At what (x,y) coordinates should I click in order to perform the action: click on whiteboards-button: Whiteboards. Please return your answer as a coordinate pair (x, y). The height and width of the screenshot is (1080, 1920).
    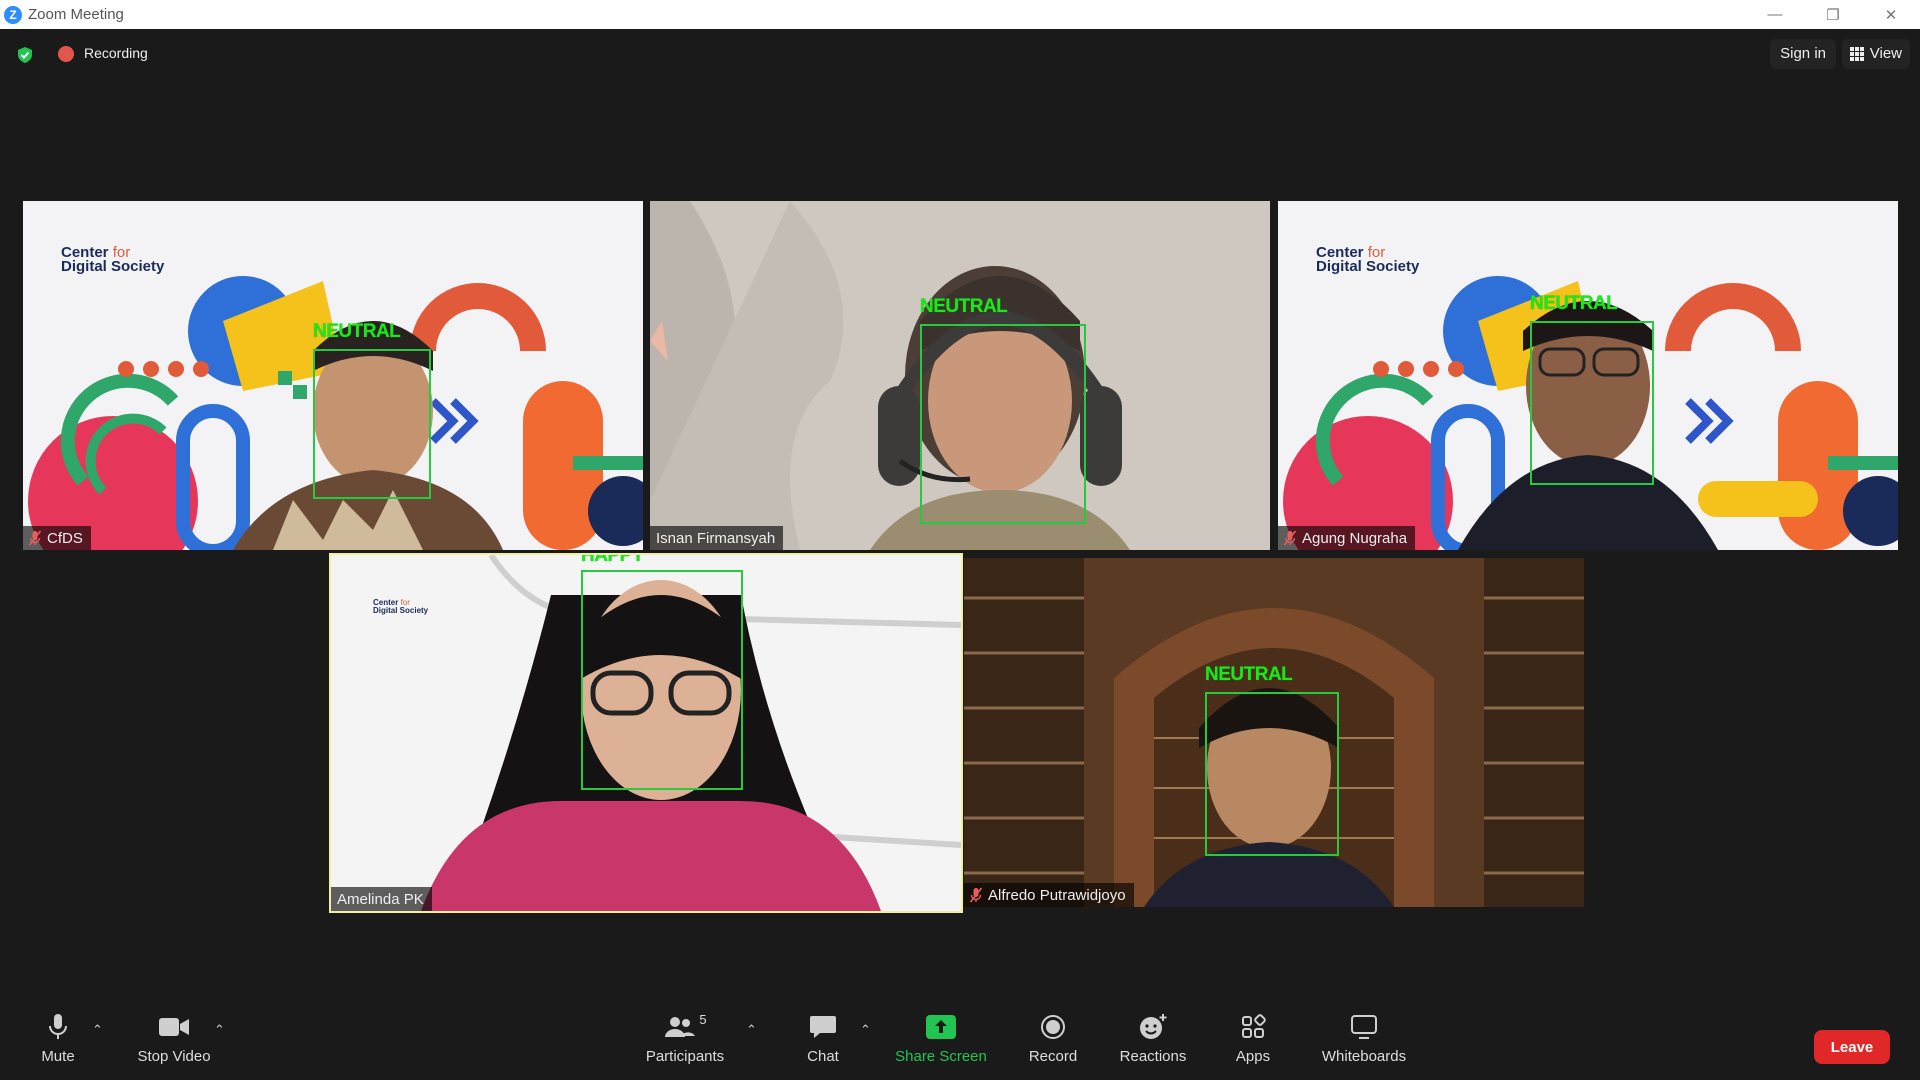
    Looking at the image, I should click on (1364, 1039).